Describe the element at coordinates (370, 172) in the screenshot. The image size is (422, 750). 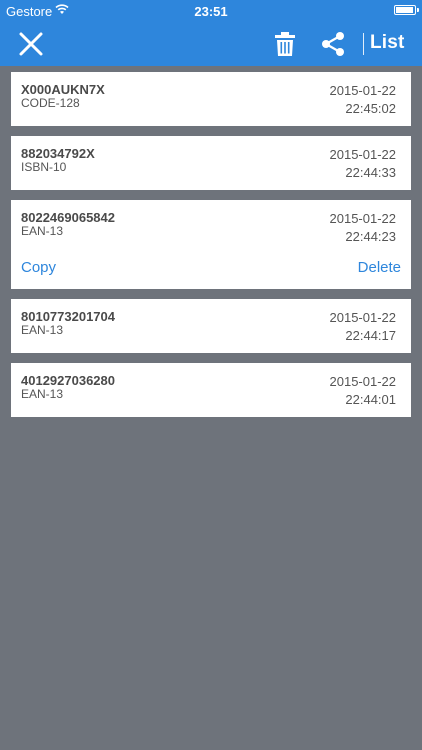
I see `scan-time: 22:44:33` at that location.